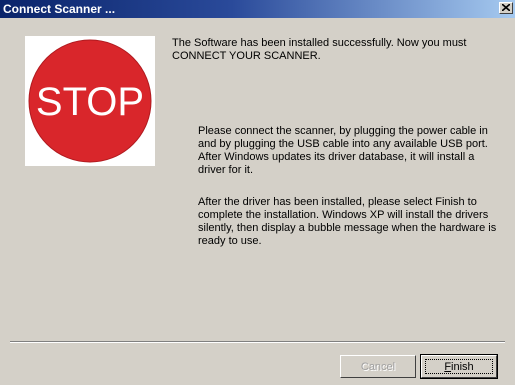  I want to click on close-icon, so click(506, 7).